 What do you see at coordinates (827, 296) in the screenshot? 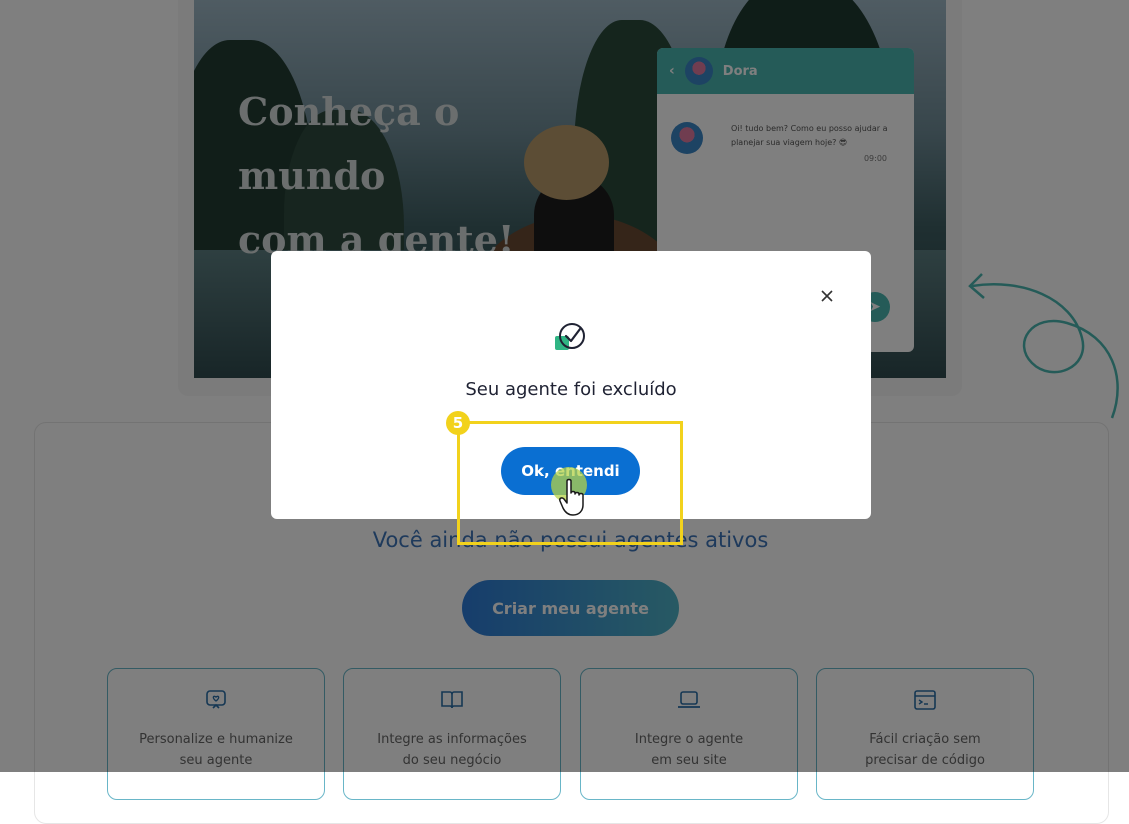
I see `close-icon` at bounding box center [827, 296].